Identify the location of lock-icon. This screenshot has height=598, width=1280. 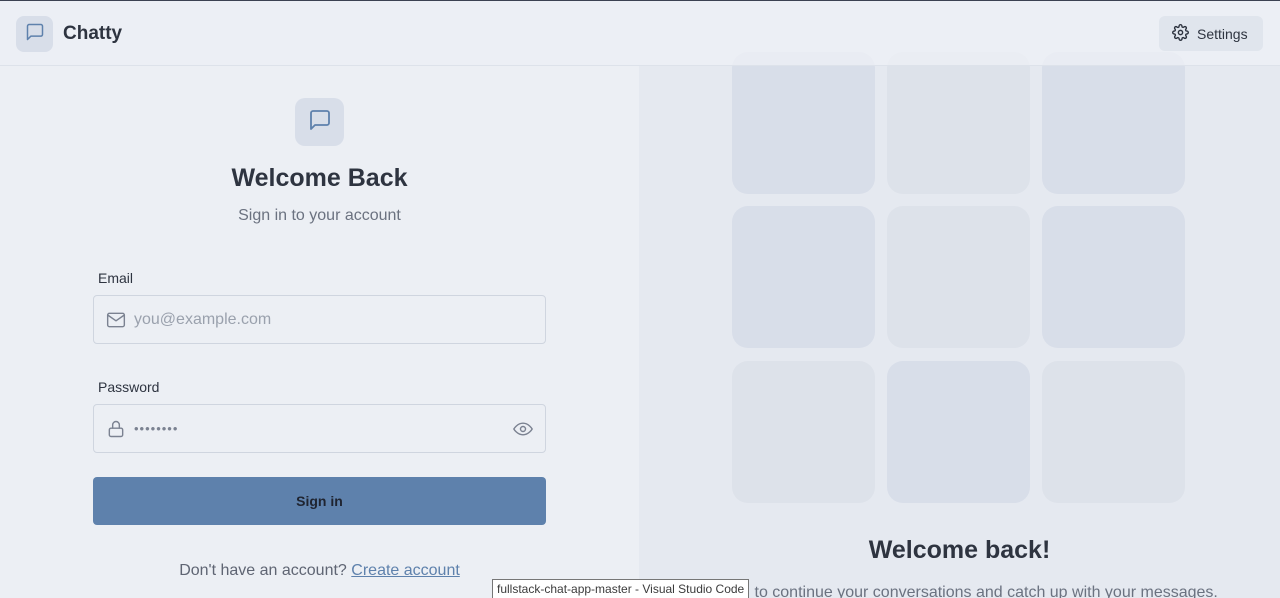
(116, 429).